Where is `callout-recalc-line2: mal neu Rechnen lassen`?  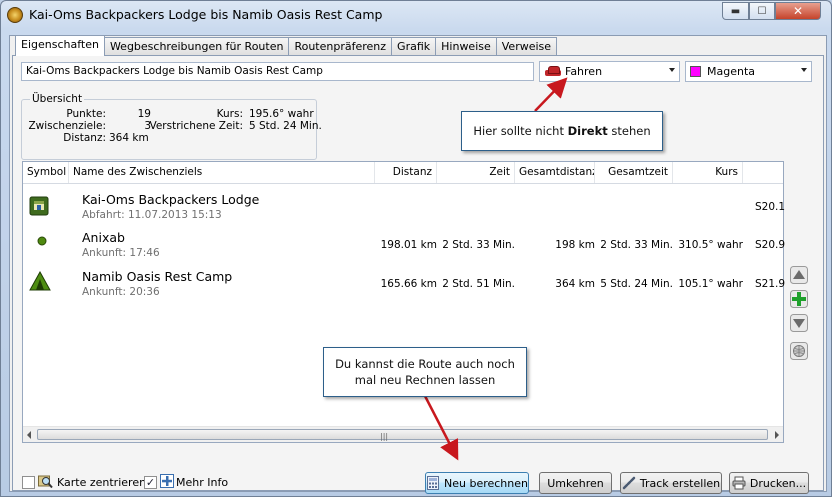 callout-recalc-line2: mal neu Rechnen lassen is located at coordinates (425, 380).